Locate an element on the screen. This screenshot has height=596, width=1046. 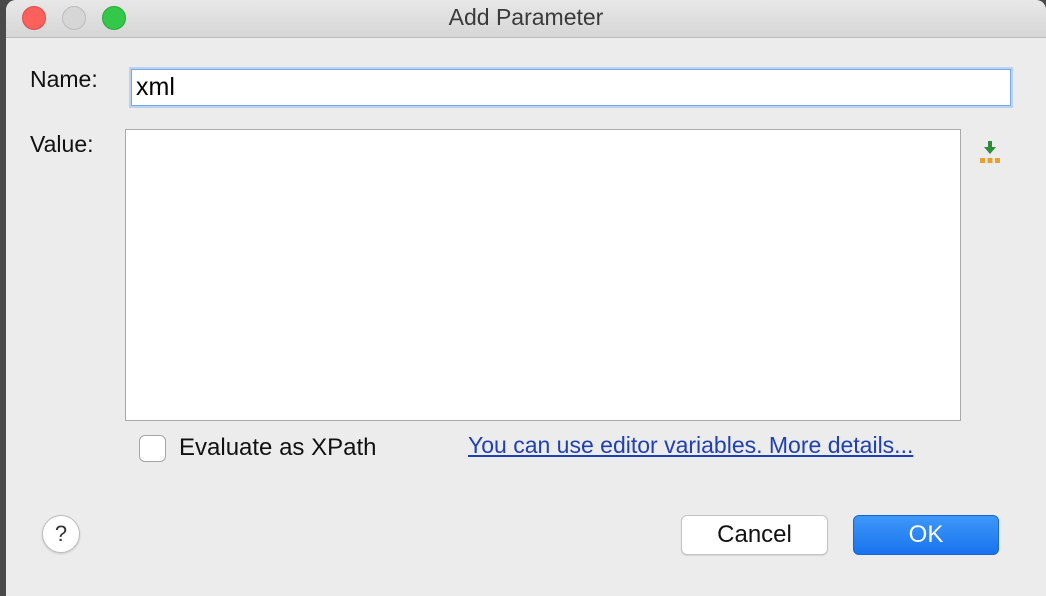
cancel-button: Cancel is located at coordinates (754, 535).